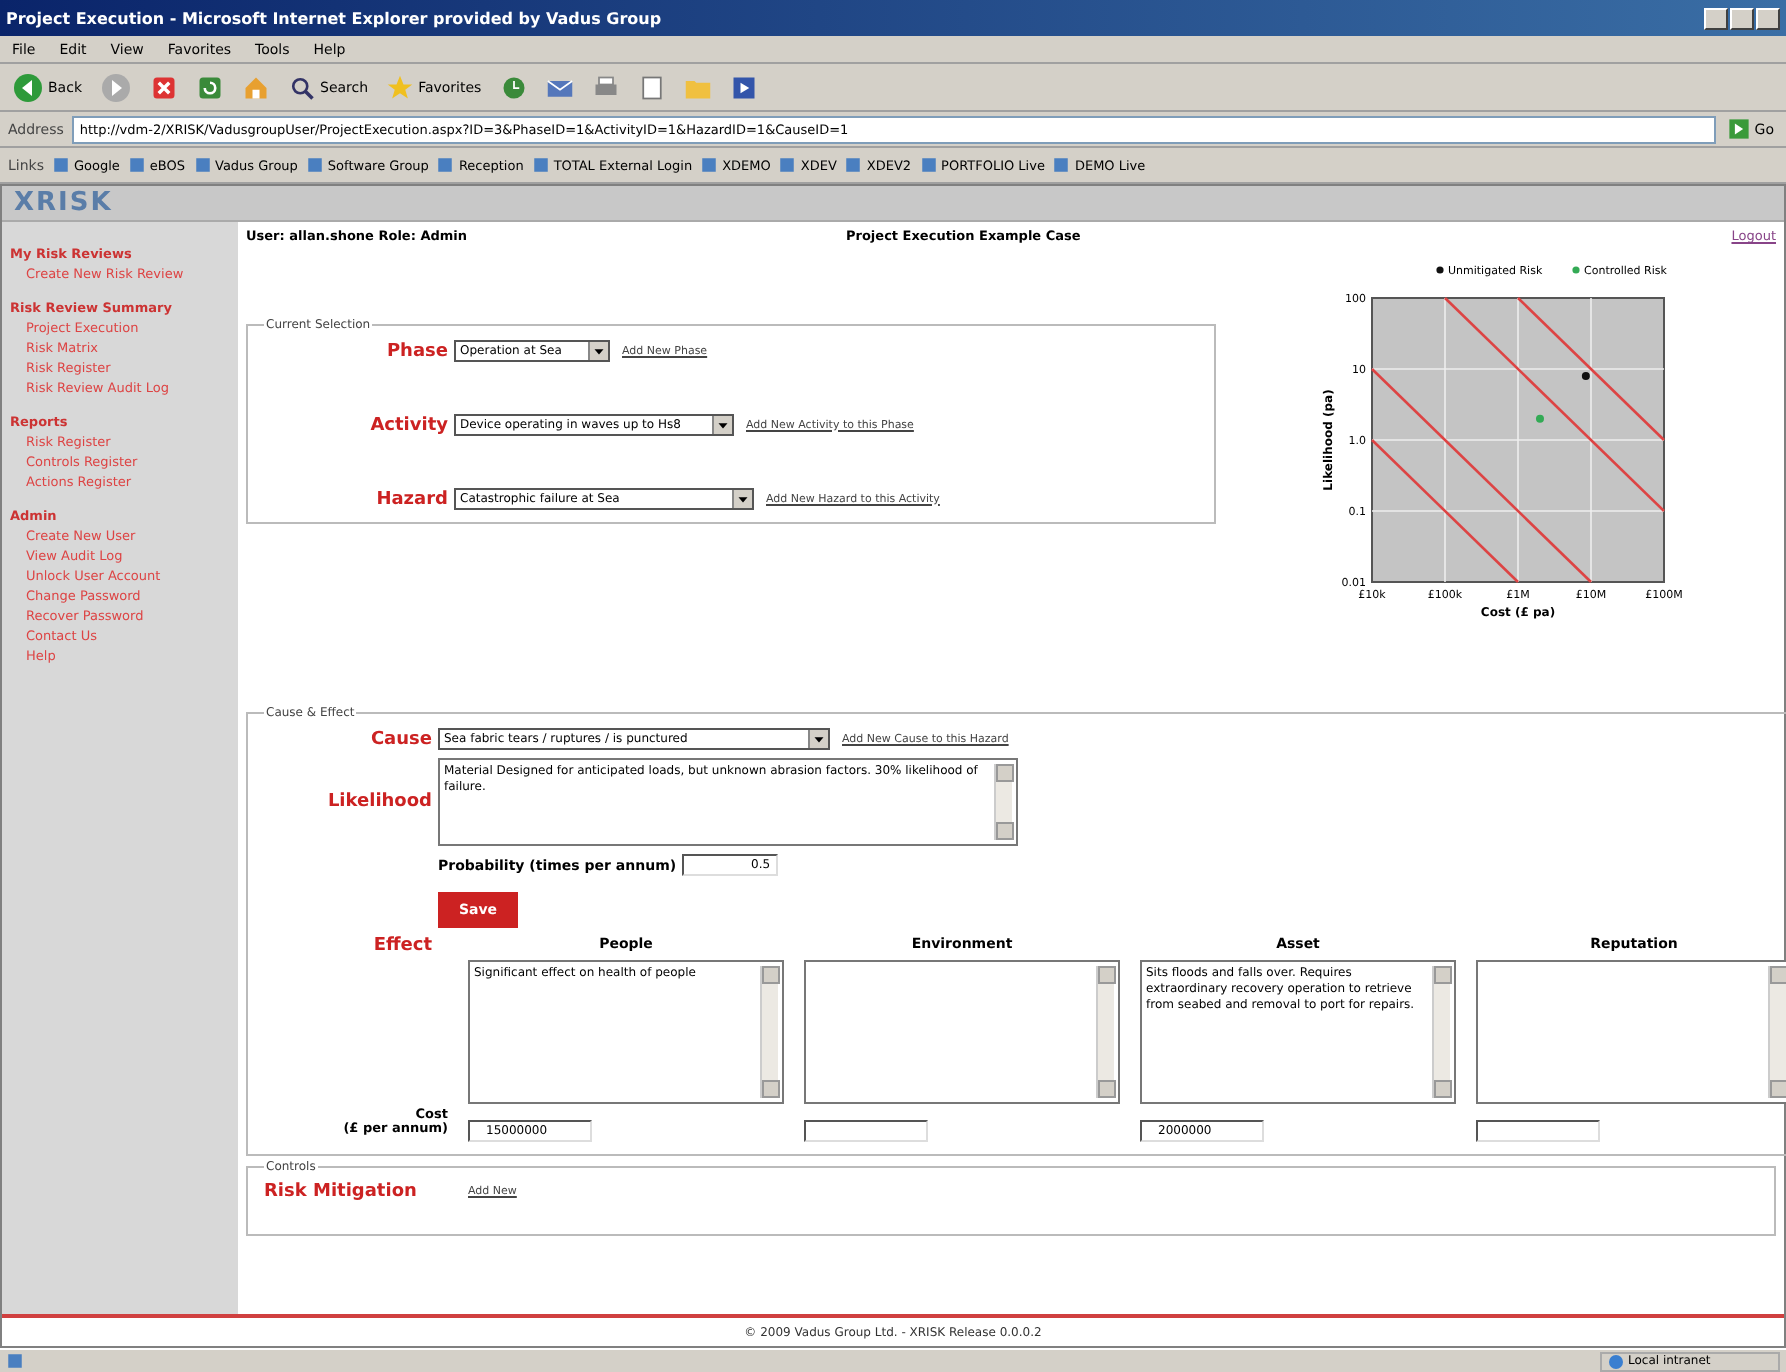 This screenshot has height=1372, width=1786. I want to click on home-icon, so click(256, 87).